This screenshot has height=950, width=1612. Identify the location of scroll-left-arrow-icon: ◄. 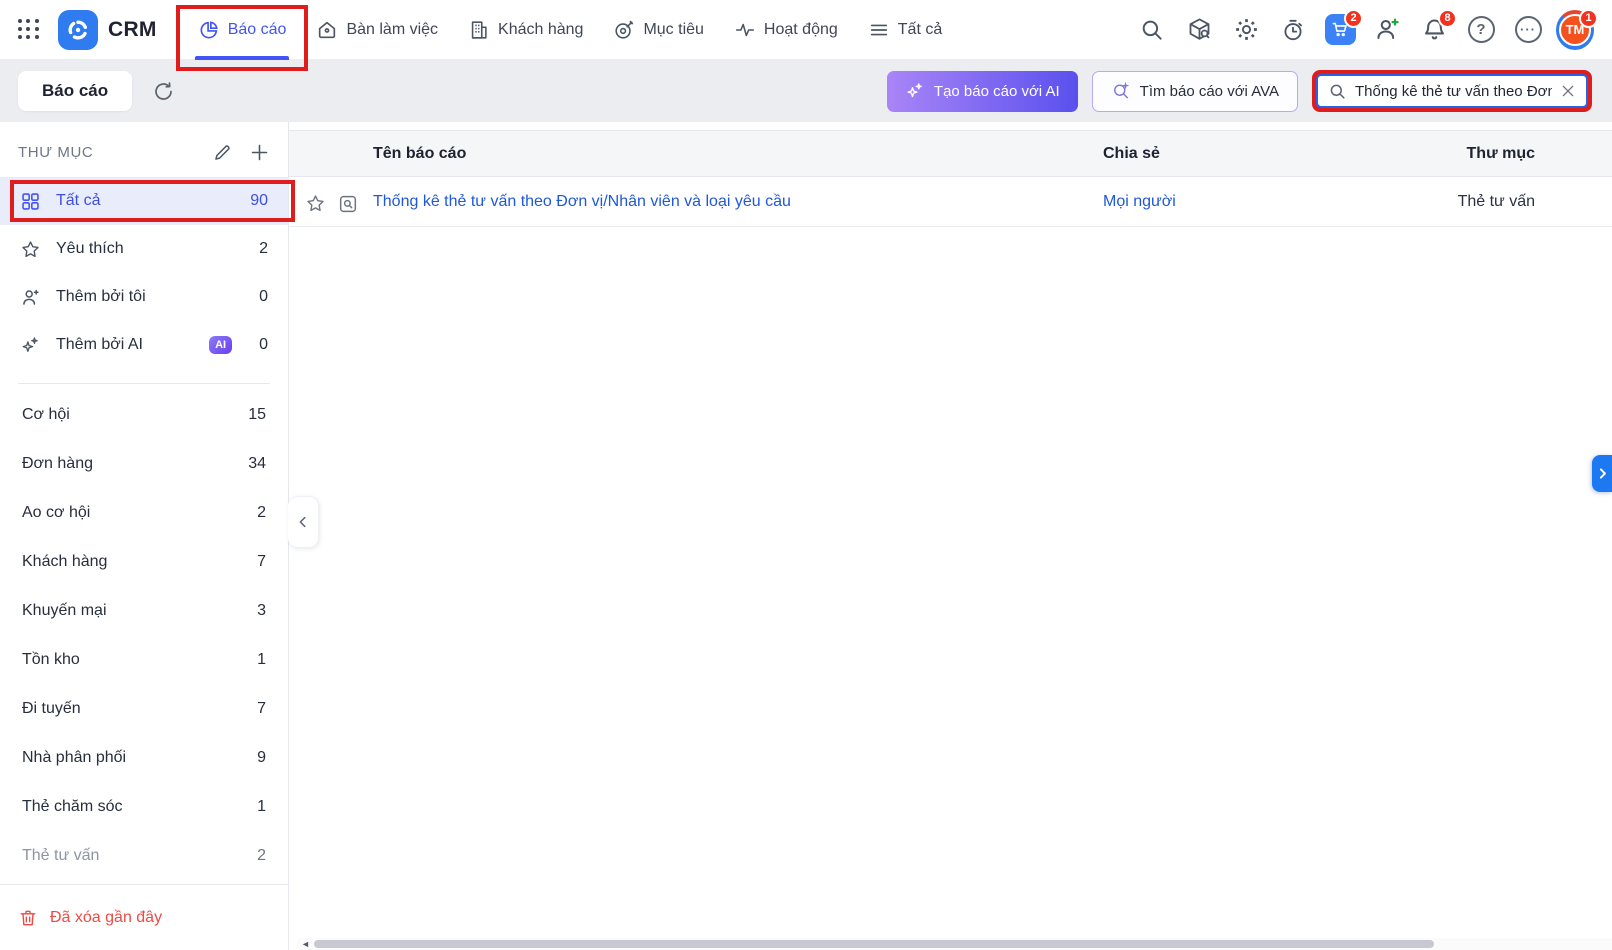
(305, 944).